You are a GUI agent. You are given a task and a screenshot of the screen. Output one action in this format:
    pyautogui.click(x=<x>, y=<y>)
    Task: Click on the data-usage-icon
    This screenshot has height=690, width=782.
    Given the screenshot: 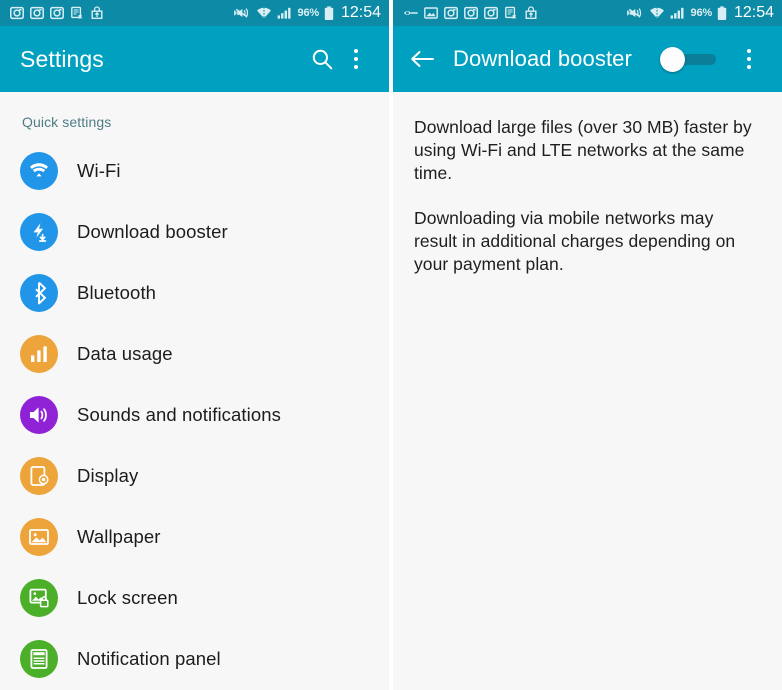 What is the action you would take?
    pyautogui.click(x=39, y=353)
    